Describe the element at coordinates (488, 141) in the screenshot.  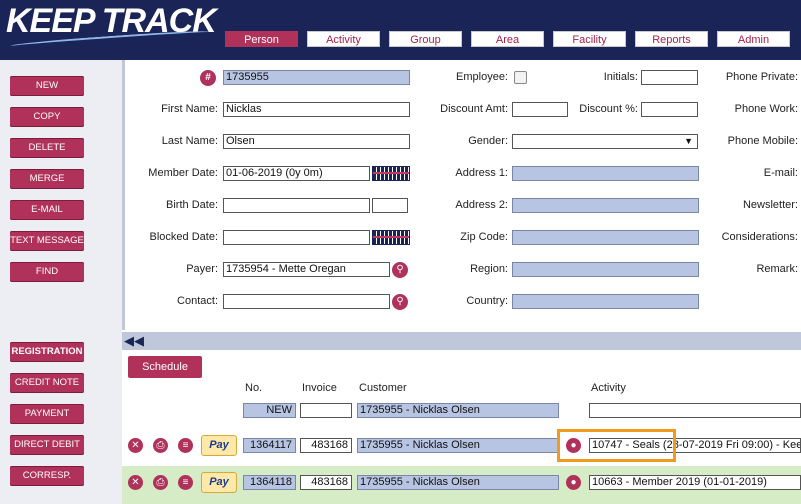
I see `gender-label: Gender:` at that location.